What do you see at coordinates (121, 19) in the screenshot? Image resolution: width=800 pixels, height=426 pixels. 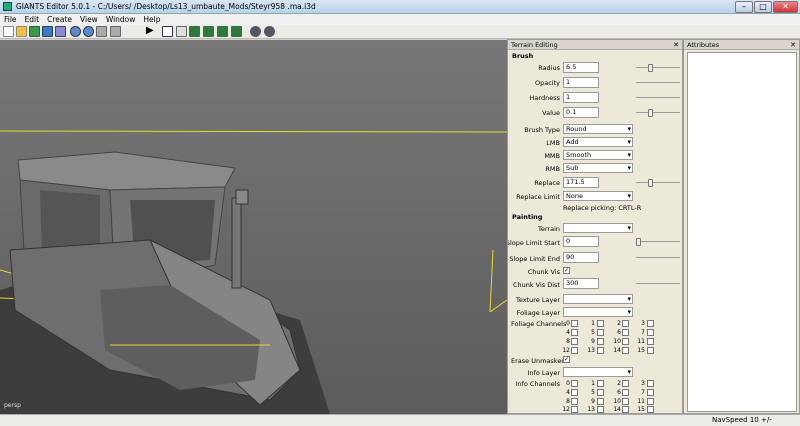 I see `menu-window: Window` at bounding box center [121, 19].